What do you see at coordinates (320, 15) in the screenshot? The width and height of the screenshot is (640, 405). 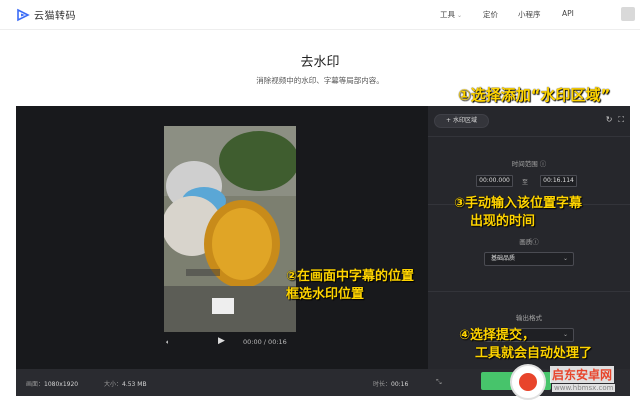 I see `top-navigation-bar: 云猫转码 工具 ⌄ 定价 小程序 API` at bounding box center [320, 15].